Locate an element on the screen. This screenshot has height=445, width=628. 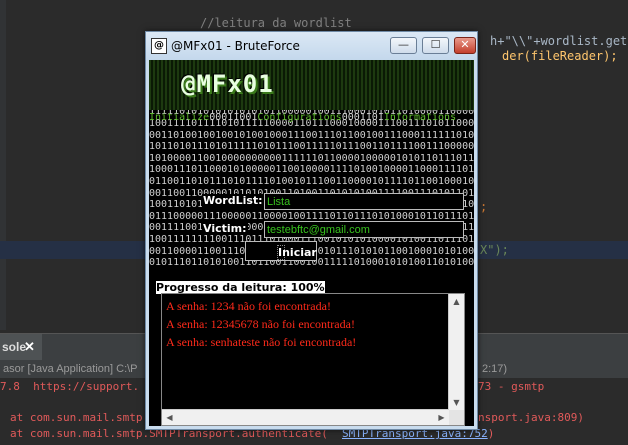
code-line-right-2: der(fileReader); is located at coordinates (560, 56).